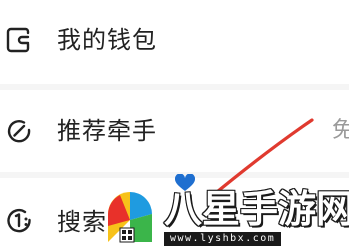 The height and width of the screenshot is (248, 349). I want to click on watermark-text: 八星手游网, so click(256, 209).